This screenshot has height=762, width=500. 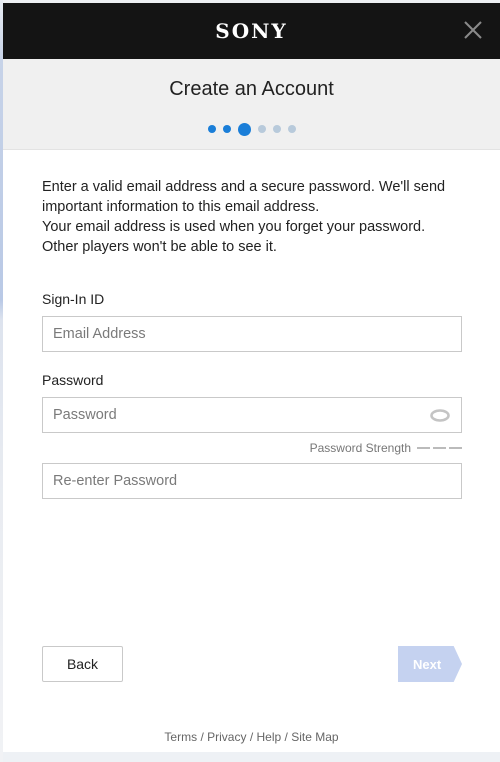 What do you see at coordinates (269, 737) in the screenshot?
I see `help-link: Help` at bounding box center [269, 737].